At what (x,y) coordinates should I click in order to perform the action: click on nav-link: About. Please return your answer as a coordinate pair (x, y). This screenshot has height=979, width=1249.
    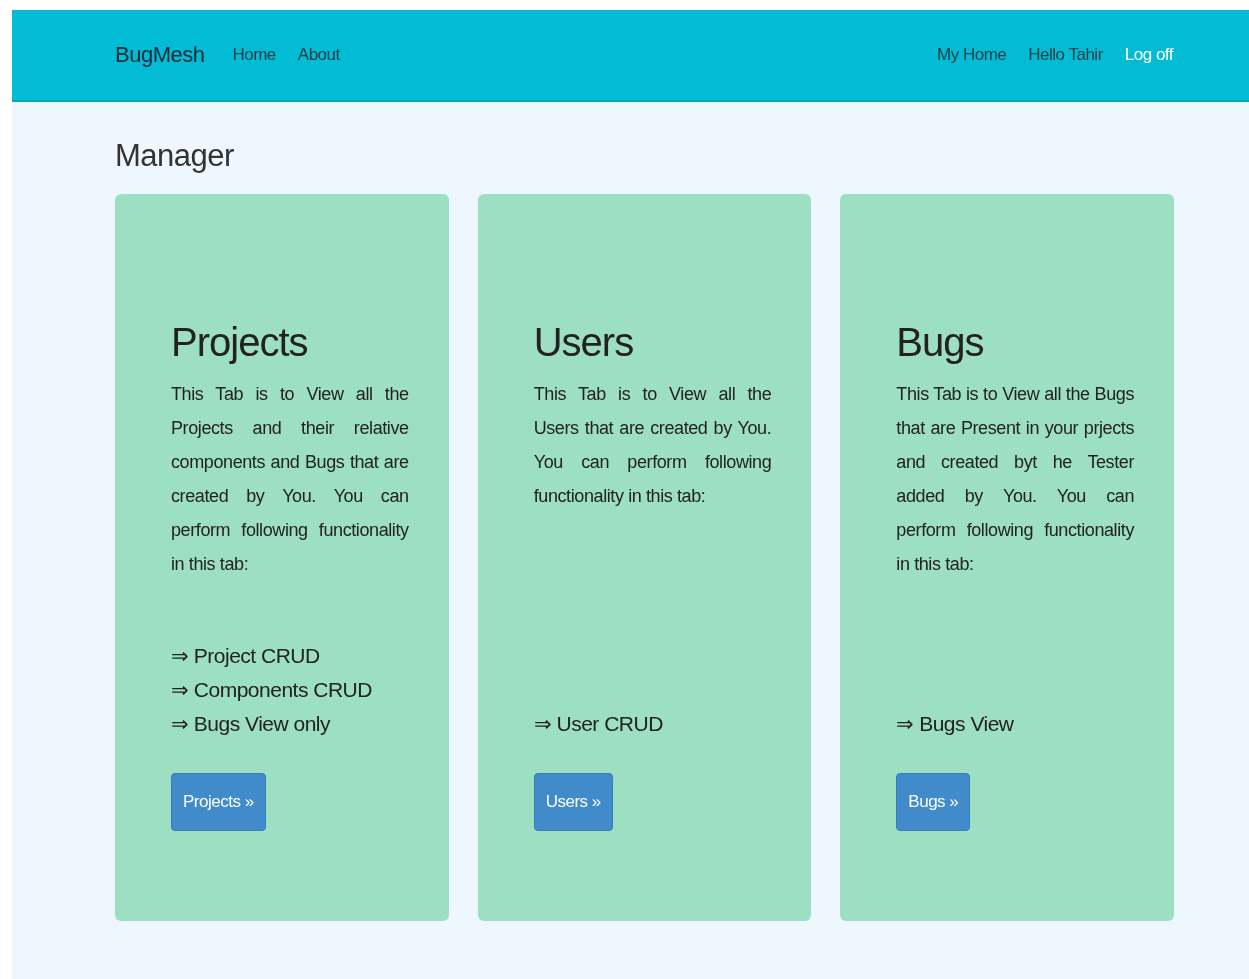
    Looking at the image, I should click on (318, 55).